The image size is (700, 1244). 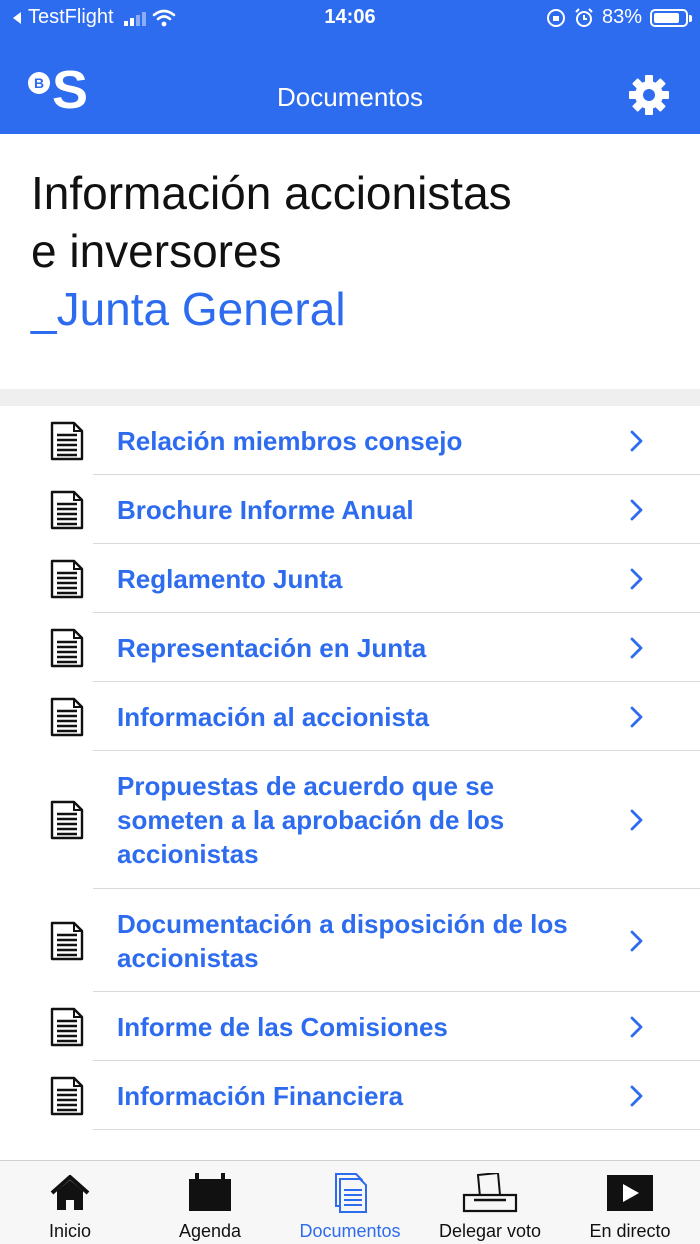 What do you see at coordinates (630, 1231) in the screenshot?
I see `tab-label: En directo` at bounding box center [630, 1231].